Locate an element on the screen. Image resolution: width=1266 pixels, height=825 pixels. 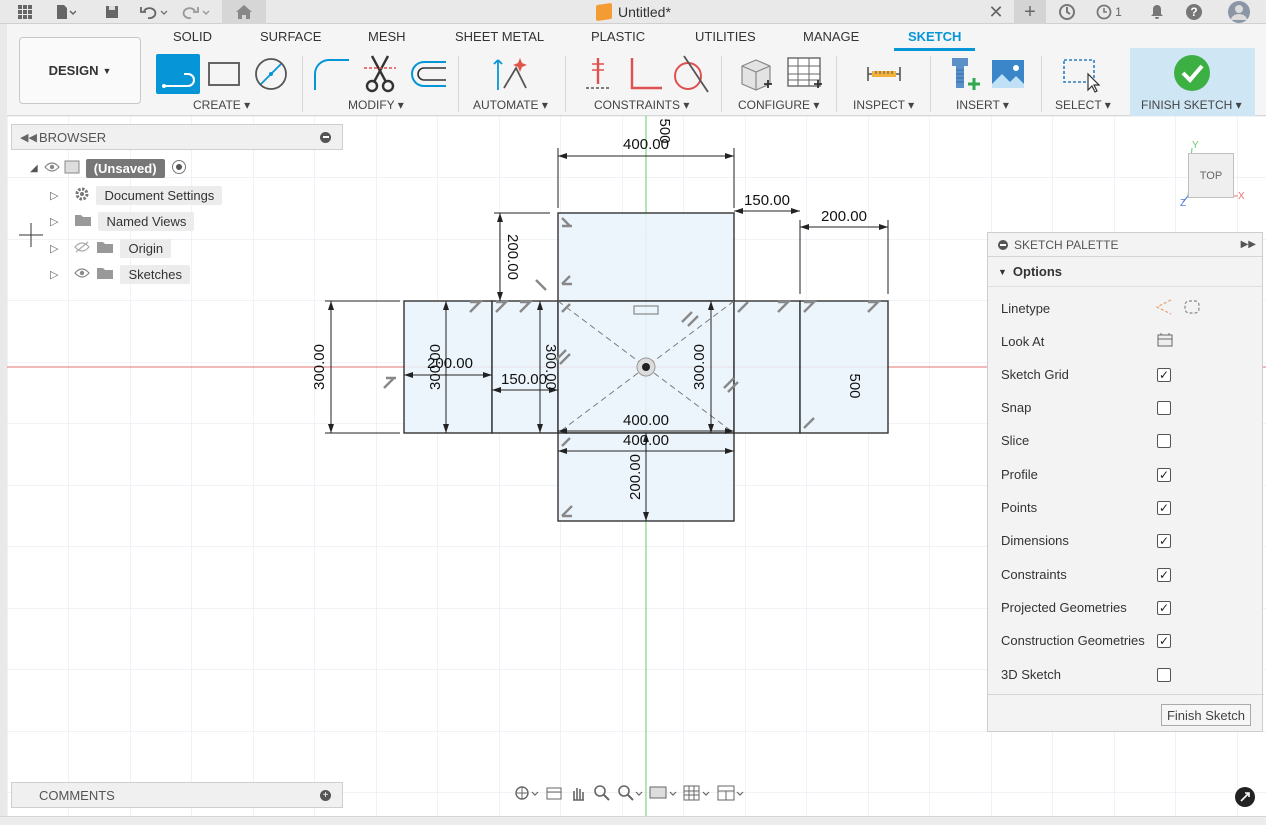
zoom-icon is located at coordinates (602, 794).